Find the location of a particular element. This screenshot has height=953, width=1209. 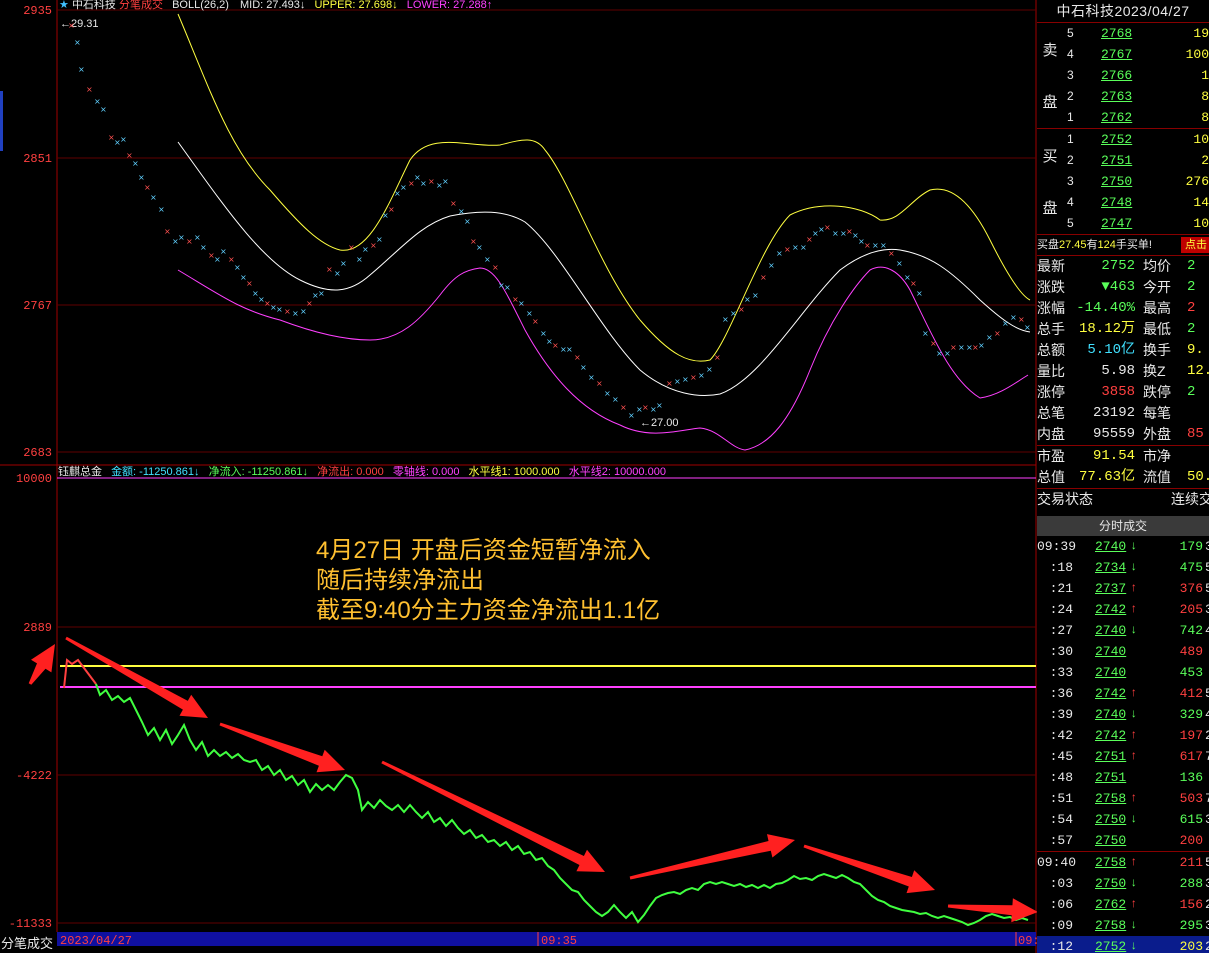

tick-row: :24 2742 ↑ 205 3 is located at coordinates (1123, 609).